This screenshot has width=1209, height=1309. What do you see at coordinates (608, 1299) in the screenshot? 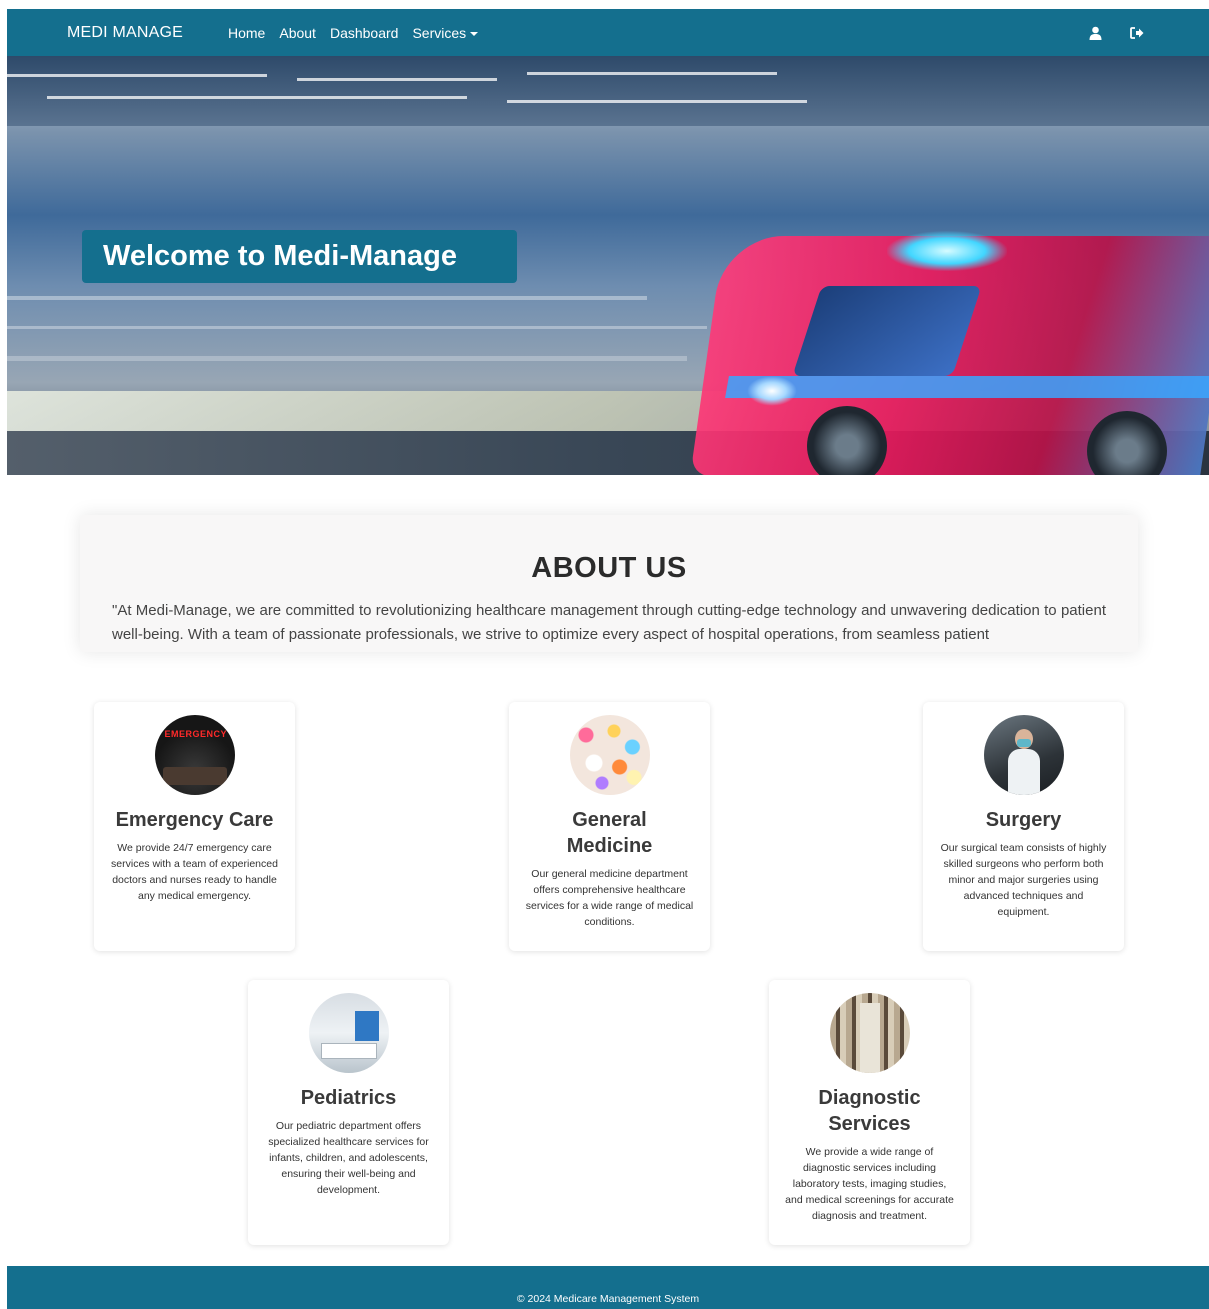
I see `footer-copyright: © 2024 Medicare Management System` at bounding box center [608, 1299].